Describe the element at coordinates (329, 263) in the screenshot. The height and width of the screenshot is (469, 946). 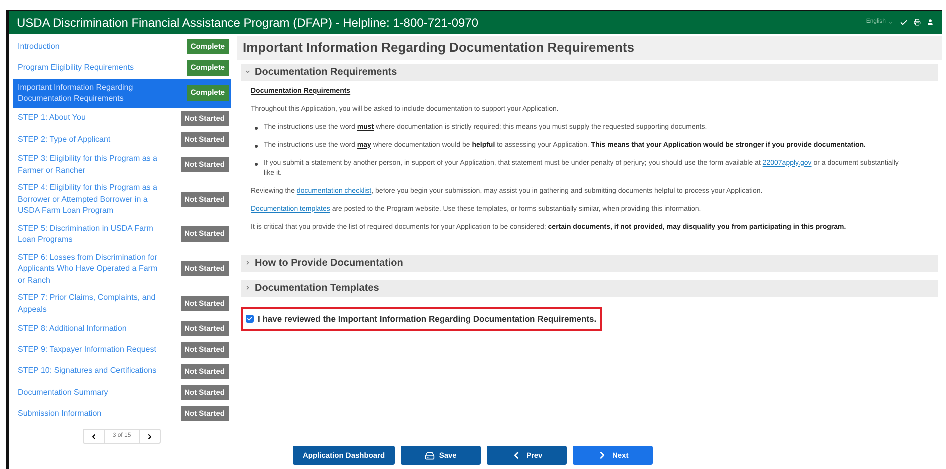
I see `section-title: How to Provide Documentation` at that location.